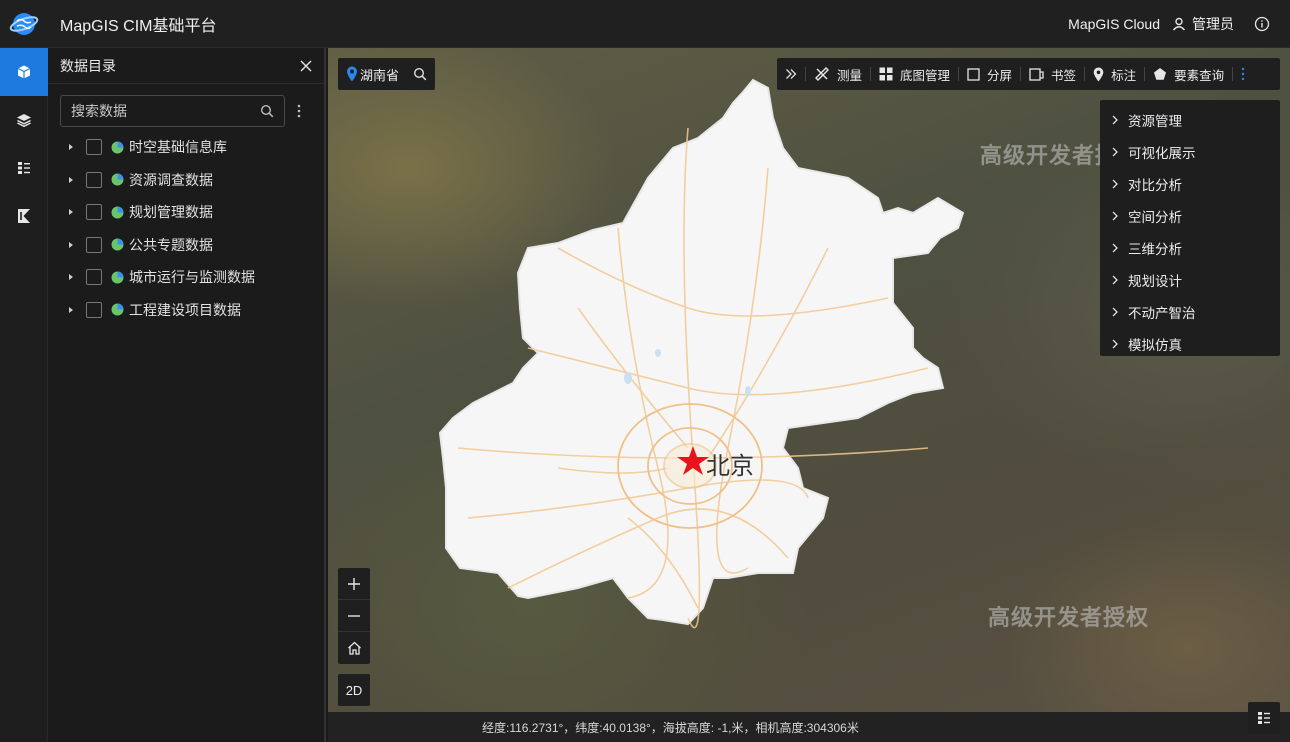 Image resolution: width=1290 pixels, height=742 pixels. What do you see at coordinates (192, 277) in the screenshot?
I see `tree-item-label: 城市运行与监测数据` at bounding box center [192, 277].